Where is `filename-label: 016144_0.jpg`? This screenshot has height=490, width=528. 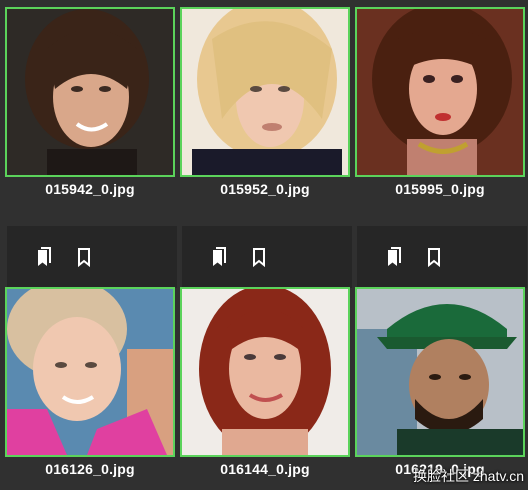
filename-label: 016144_0.jpg is located at coordinates (265, 469).